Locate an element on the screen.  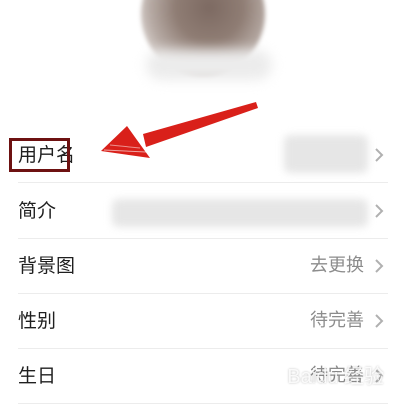
row-bio: 简介 is located at coordinates (202, 211).